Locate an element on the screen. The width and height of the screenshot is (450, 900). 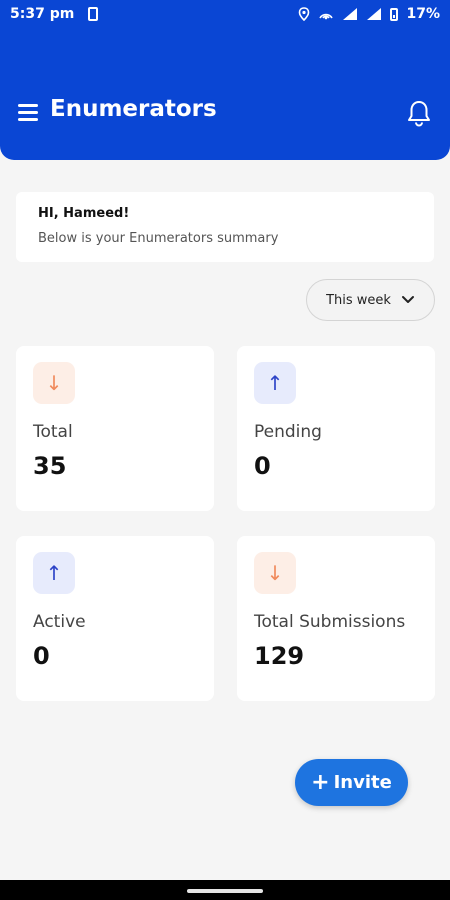
status-icons: 17% is located at coordinates (369, 14).